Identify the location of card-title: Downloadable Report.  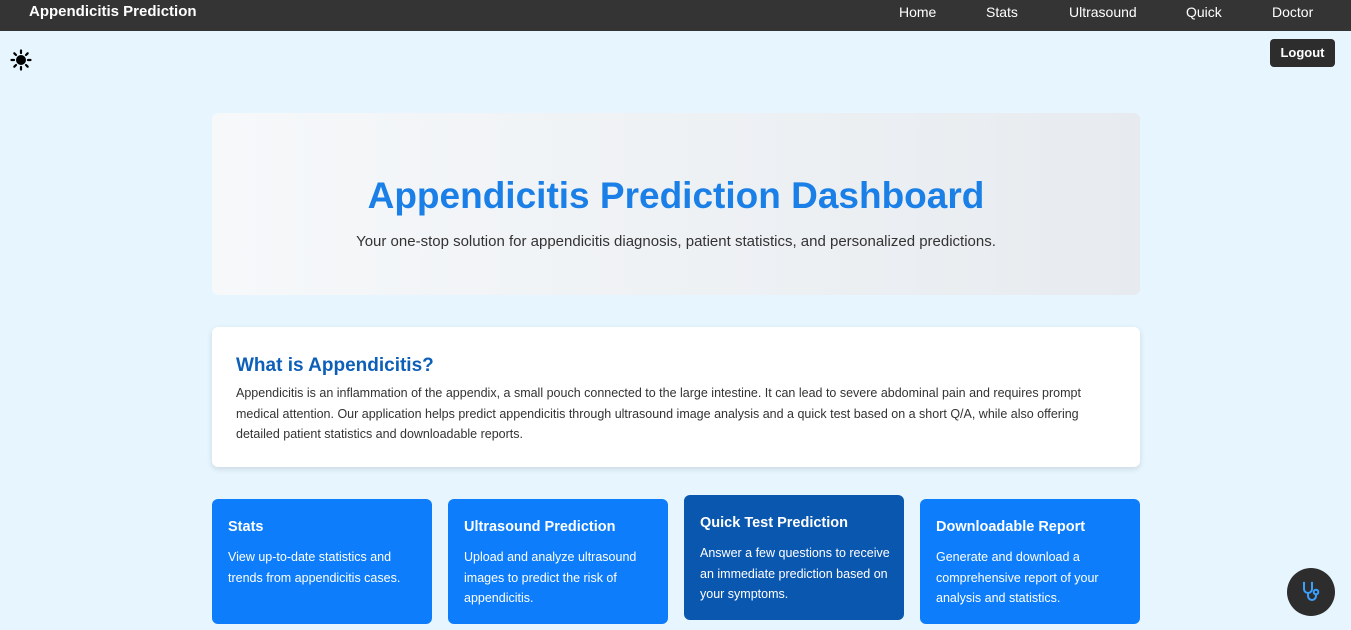
(1011, 527).